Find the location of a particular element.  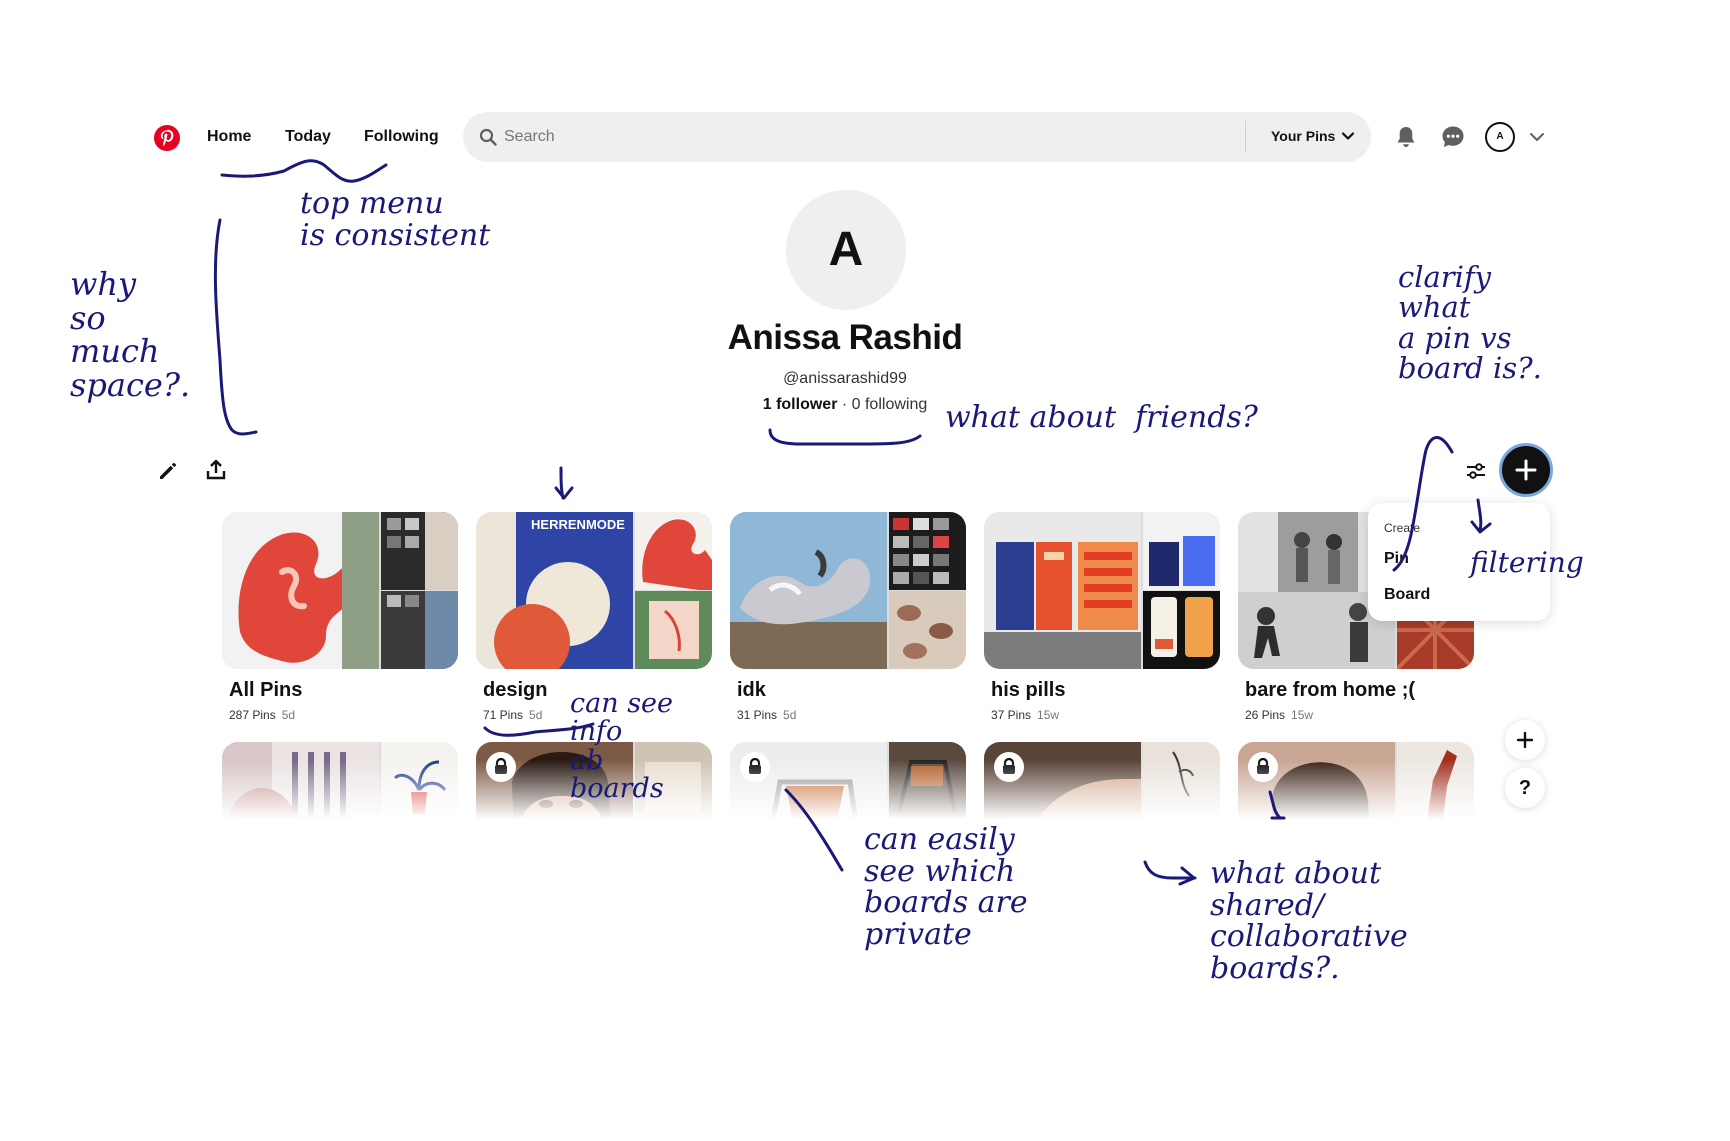

board-meta: 37 Pins 15w is located at coordinates (1025, 715).